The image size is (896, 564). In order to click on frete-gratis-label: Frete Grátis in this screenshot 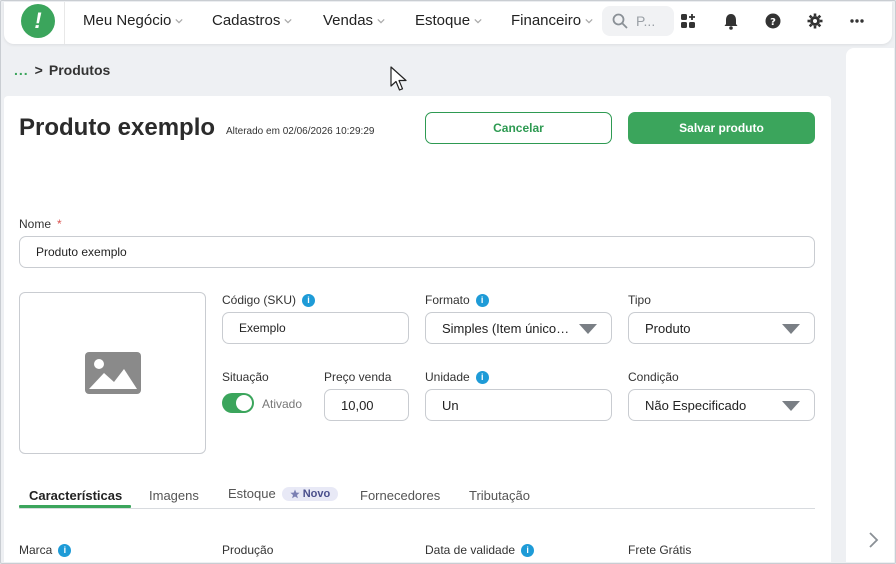, I will do `click(660, 550)`.